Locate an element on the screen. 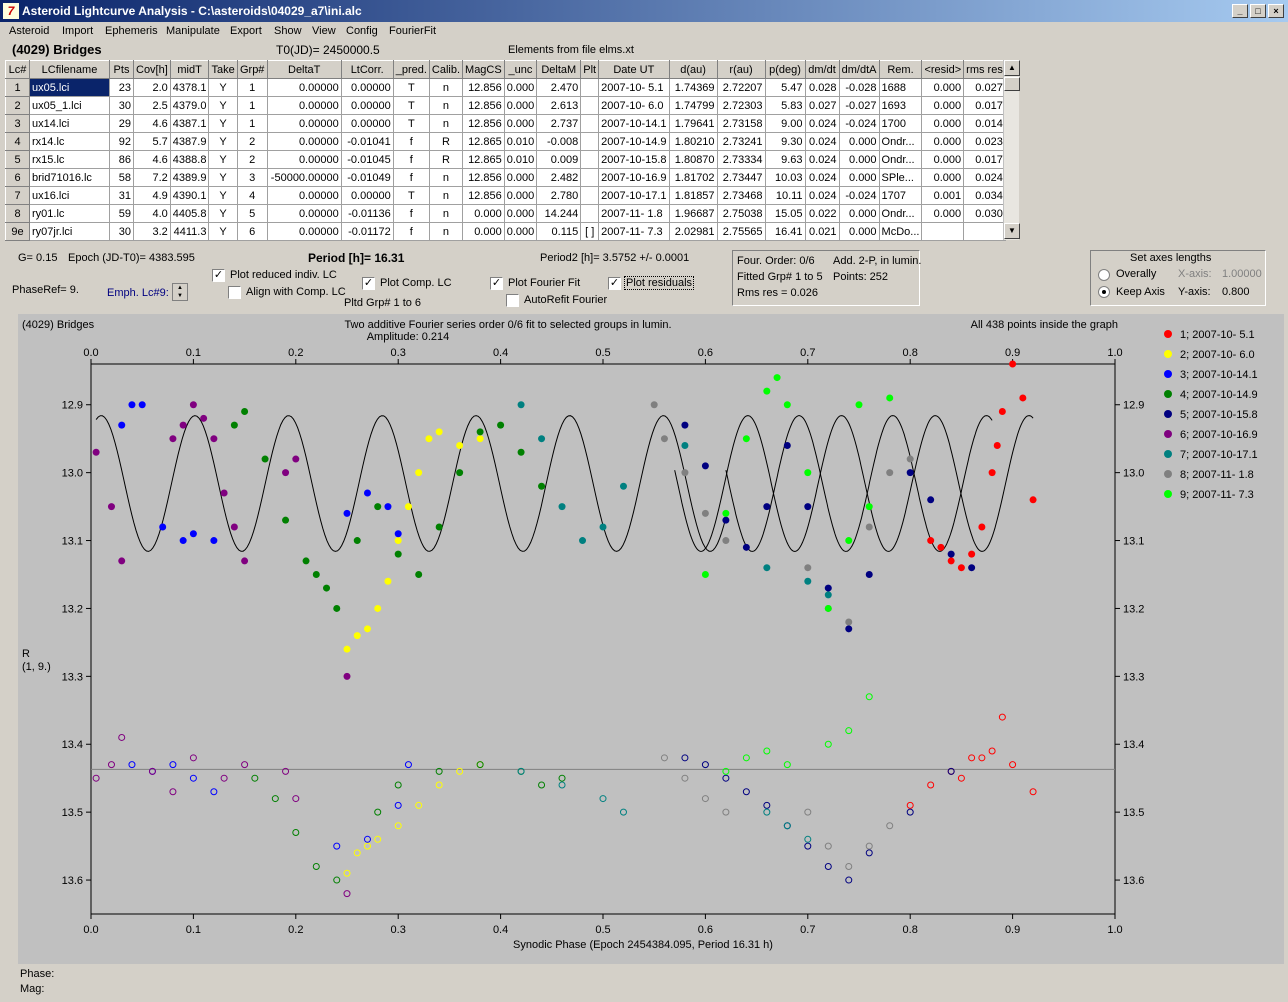 This screenshot has height=1002, width=1288. row-header: 3 is located at coordinates (17, 123).